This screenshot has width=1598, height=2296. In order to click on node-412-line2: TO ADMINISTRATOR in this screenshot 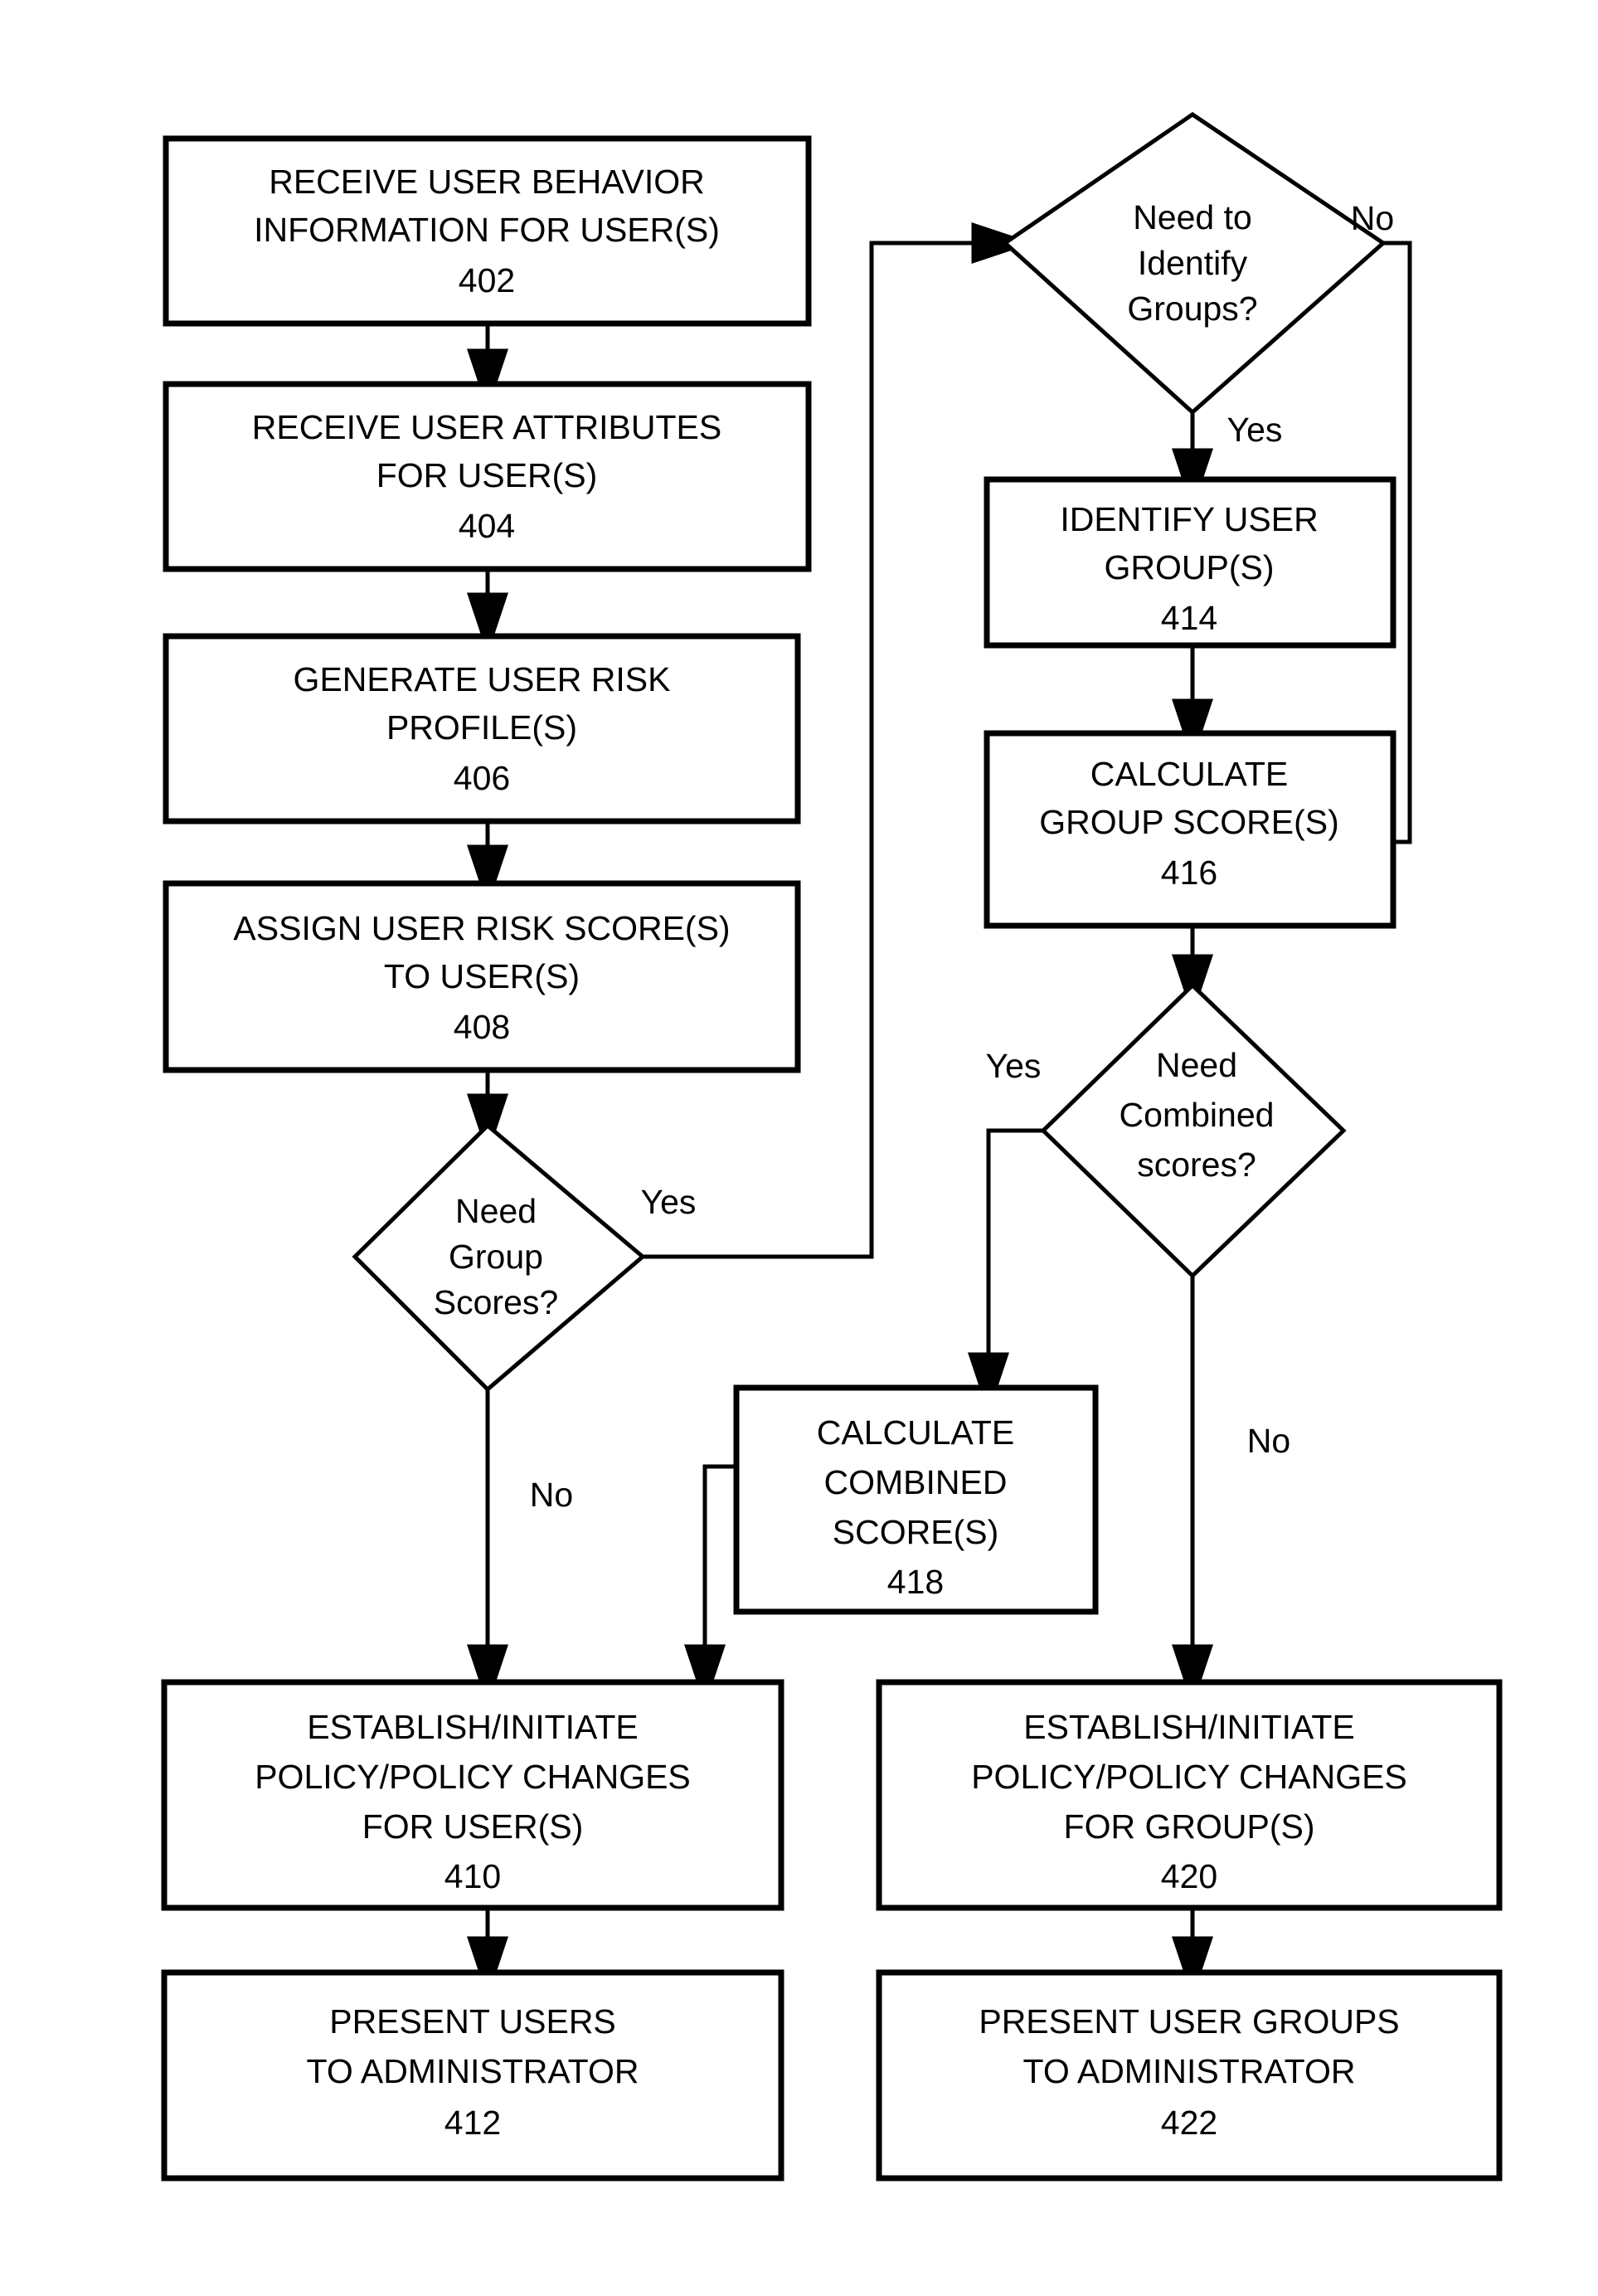, I will do `click(473, 2071)`.